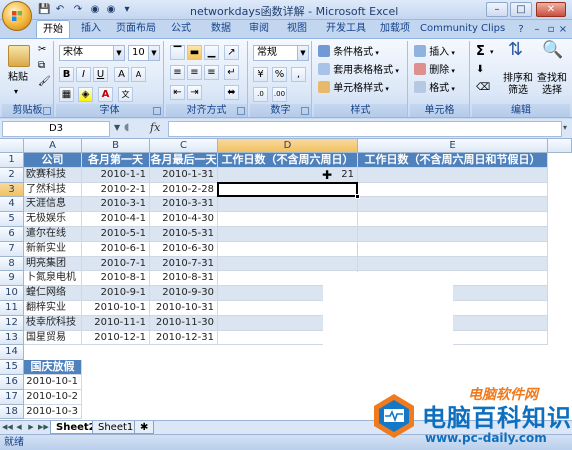 The image size is (572, 450). I want to click on table-cell: 2010-8-1, so click(116, 279).